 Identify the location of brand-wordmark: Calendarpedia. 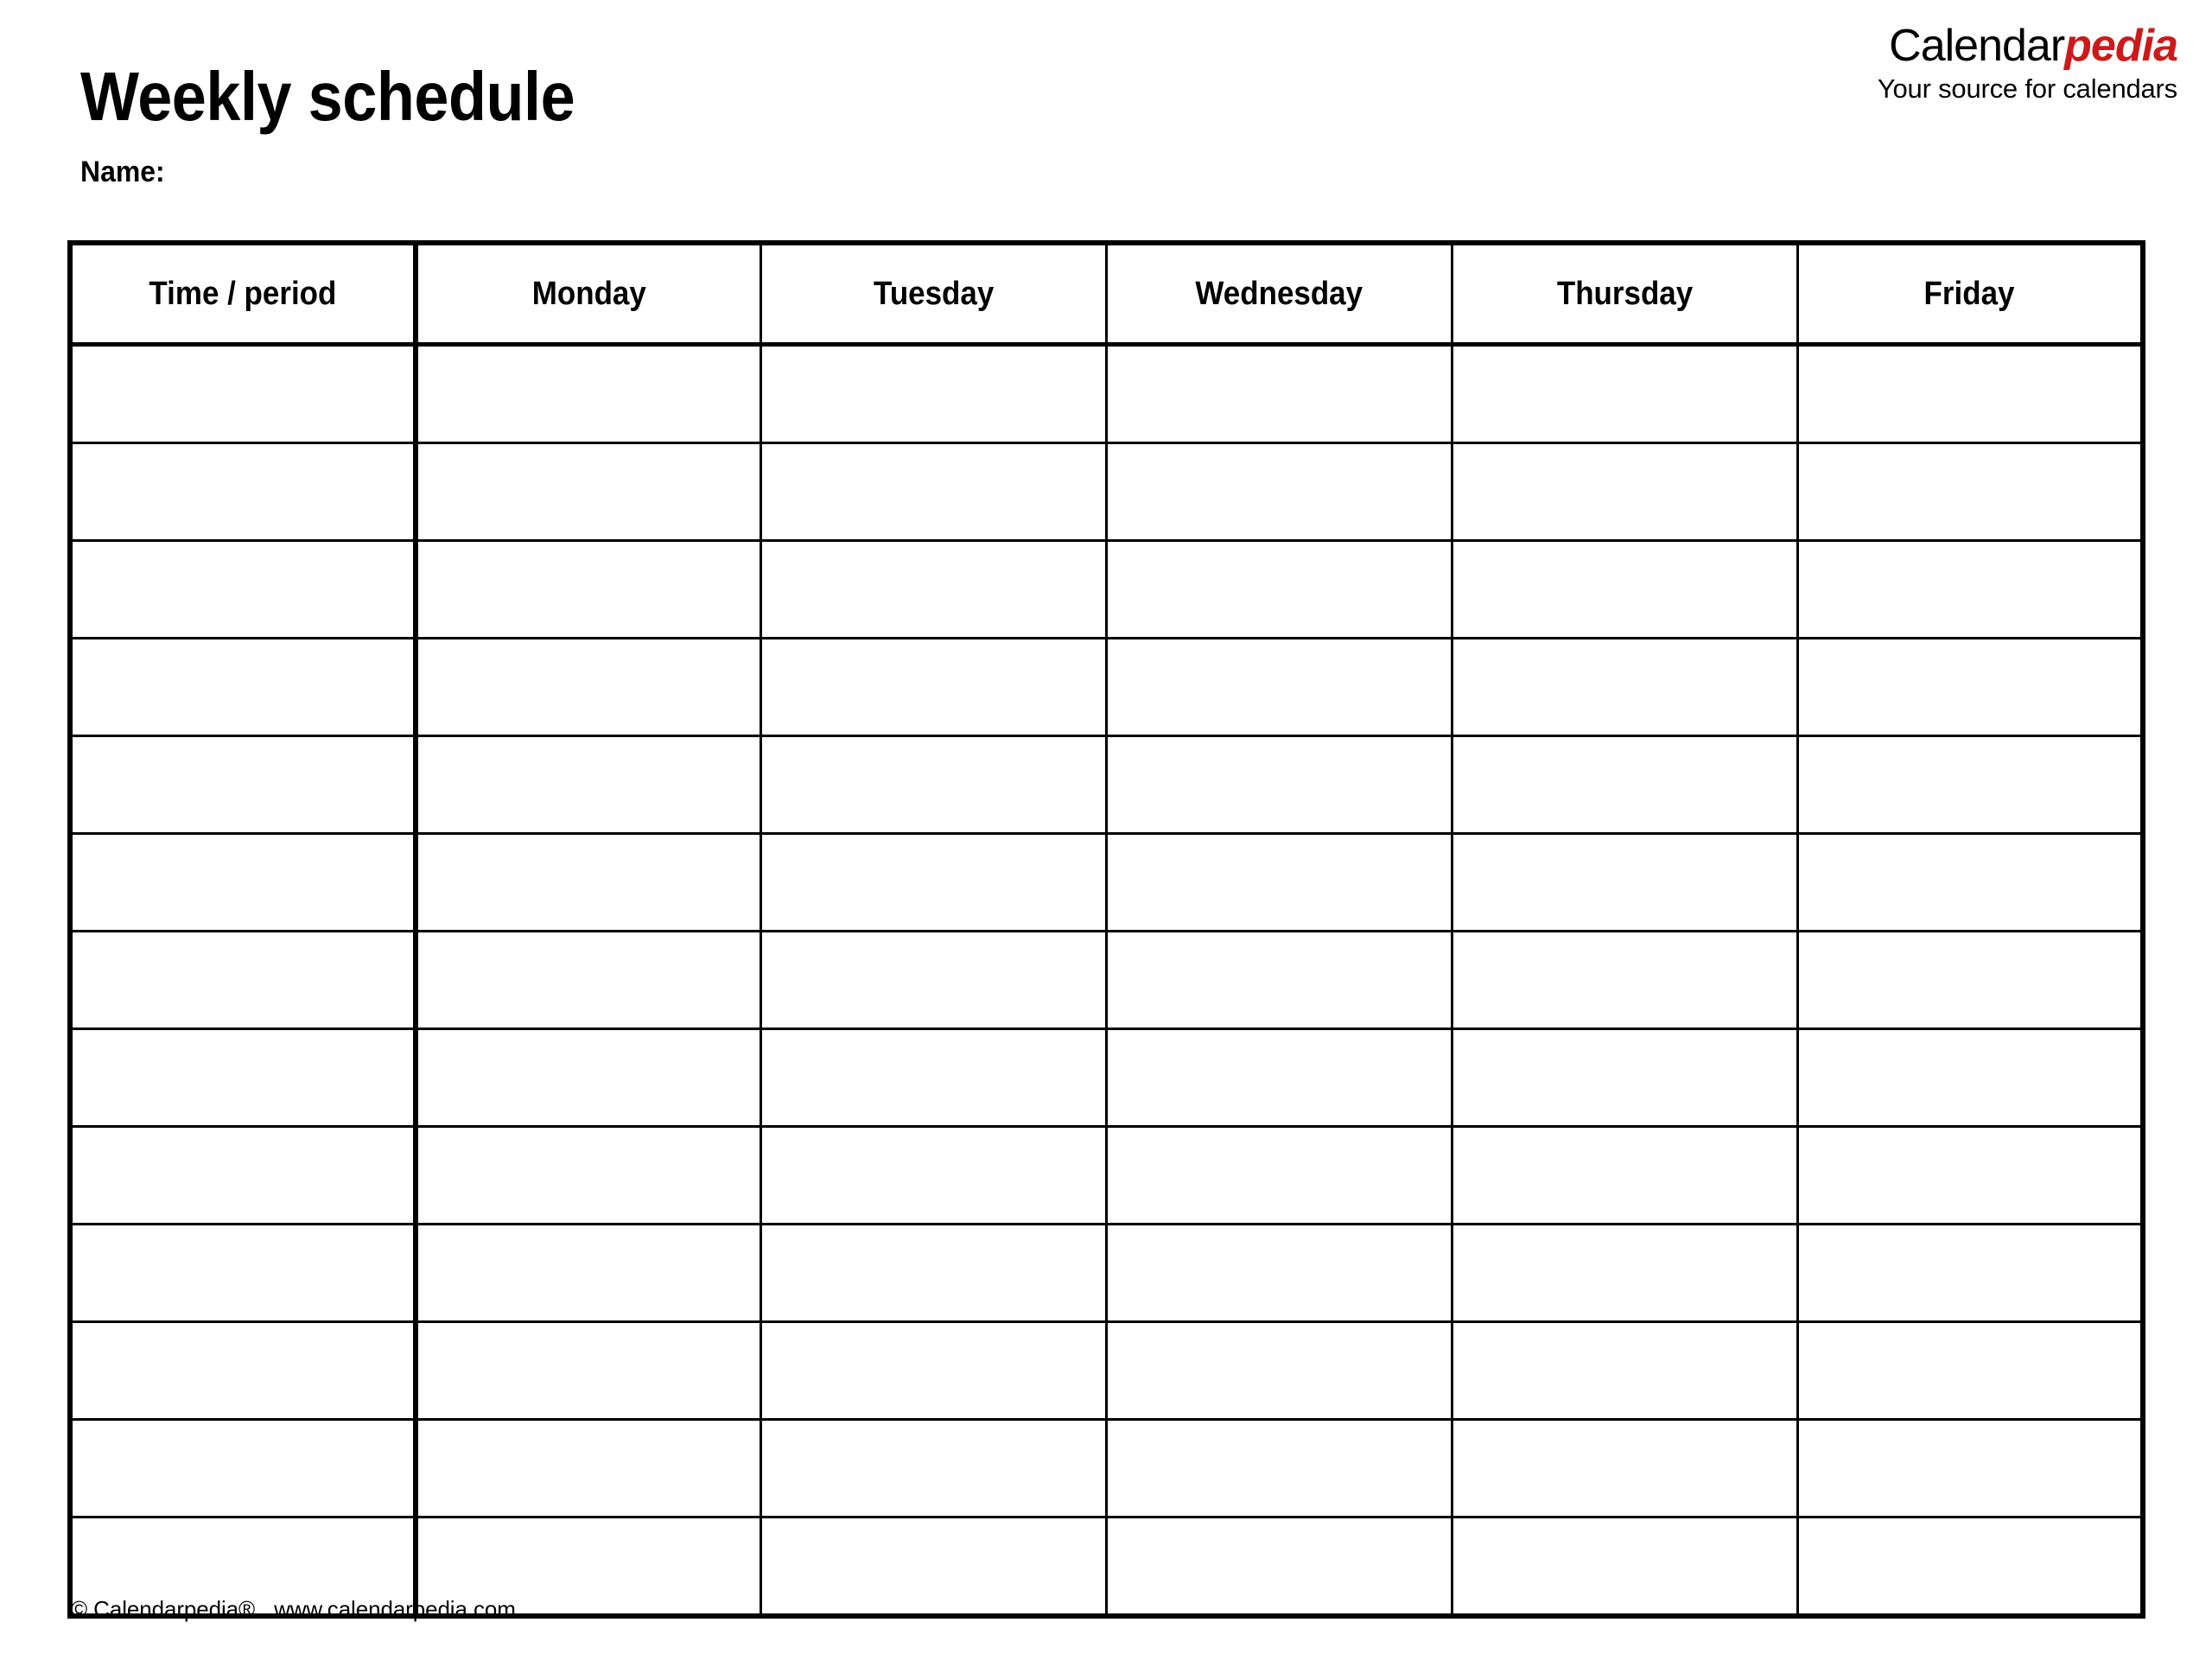
(2028, 46).